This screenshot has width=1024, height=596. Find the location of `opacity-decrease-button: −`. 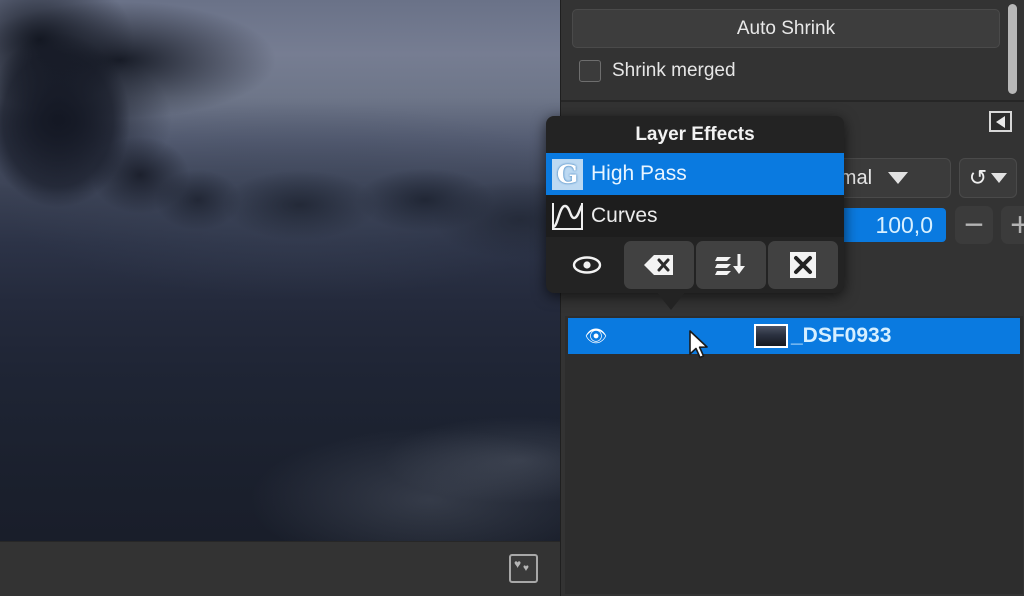

opacity-decrease-button: − is located at coordinates (974, 225).